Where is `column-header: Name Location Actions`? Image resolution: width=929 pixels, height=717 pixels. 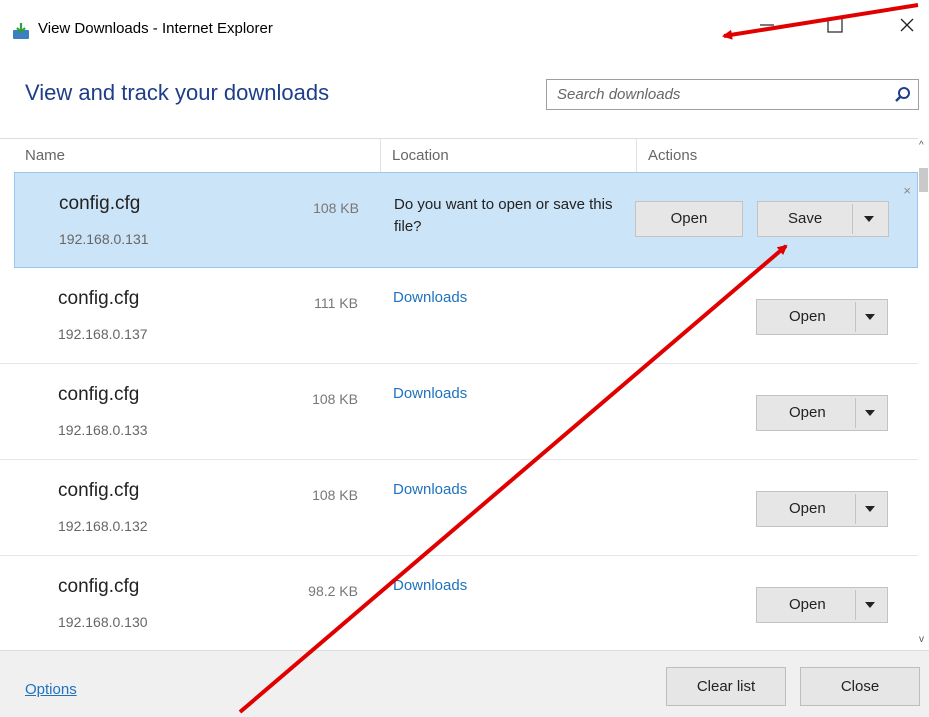
column-header: Name Location Actions is located at coordinates (459, 155).